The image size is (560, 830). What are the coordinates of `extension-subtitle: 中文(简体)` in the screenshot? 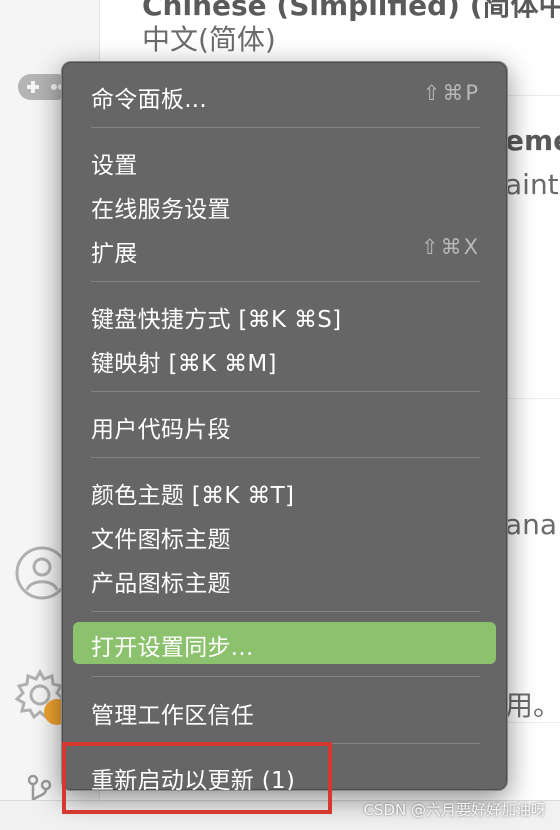 It's located at (209, 39).